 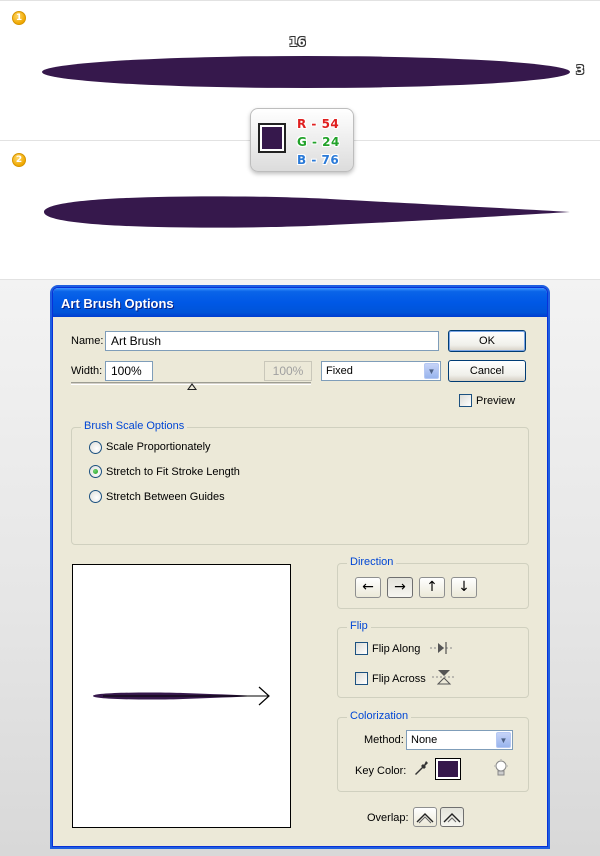 I want to click on preview-checkbox, so click(x=465, y=400).